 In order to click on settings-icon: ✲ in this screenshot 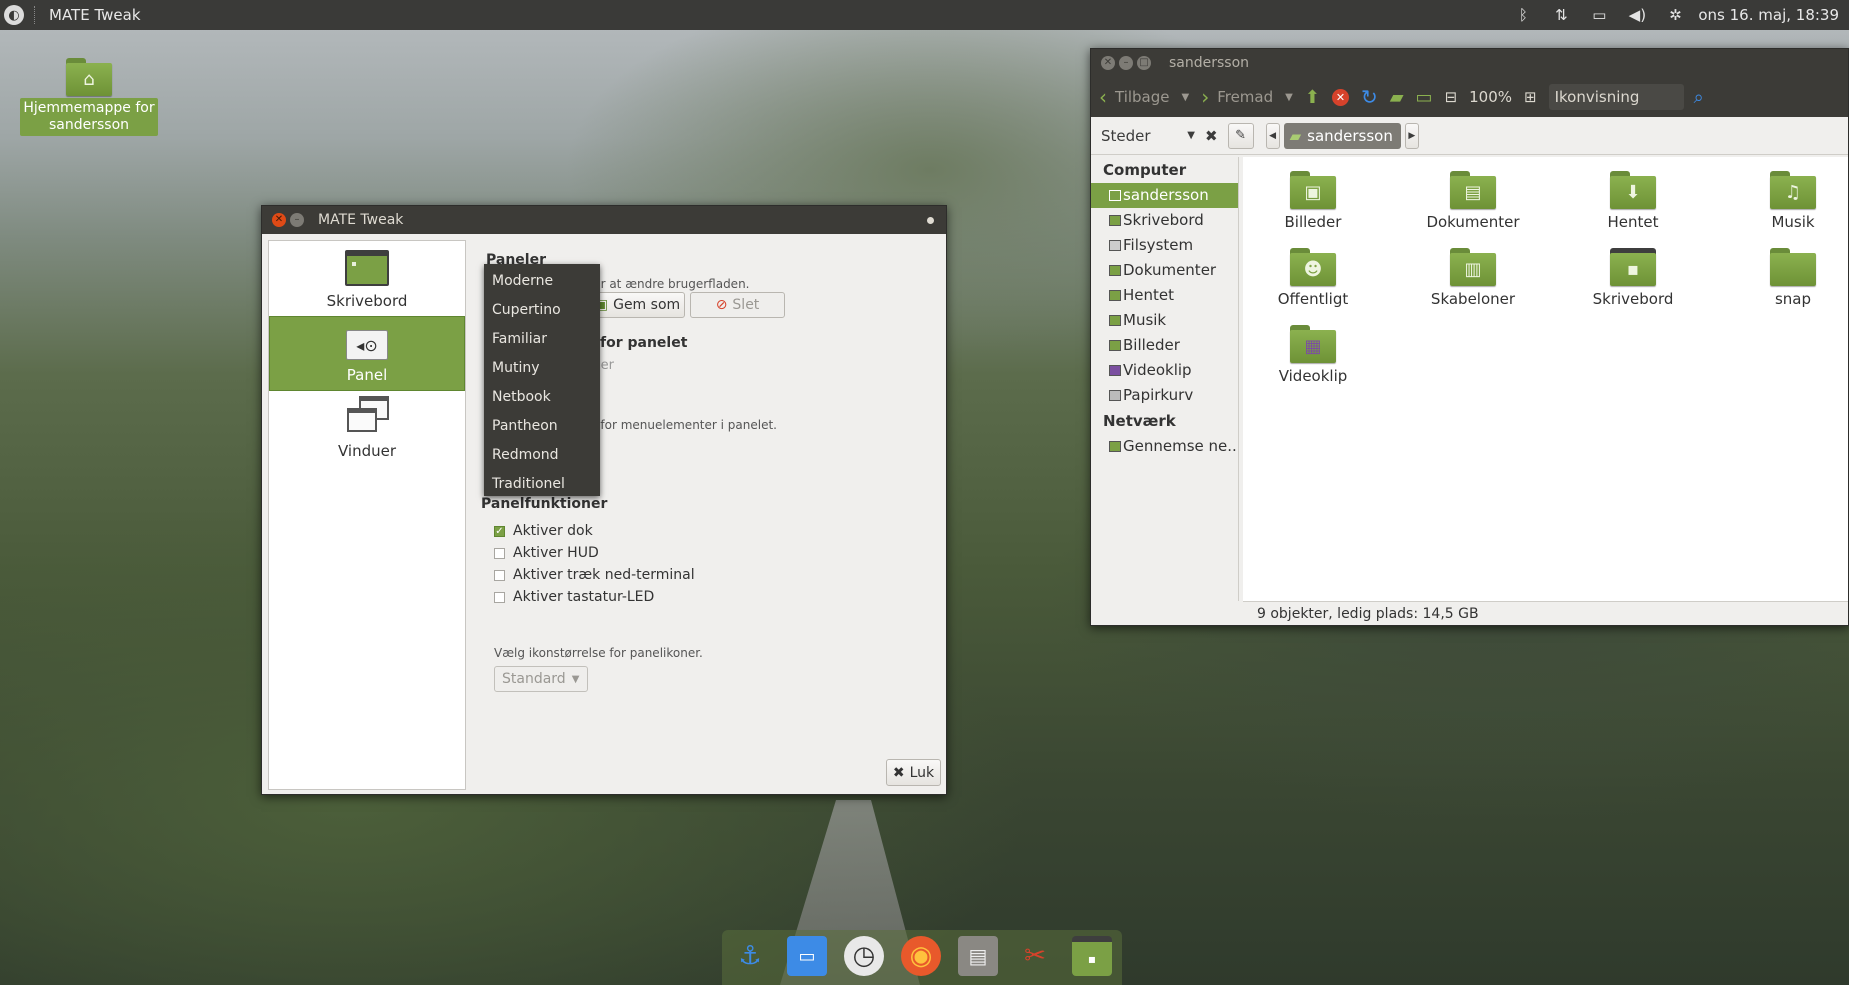, I will do `click(1675, 15)`.